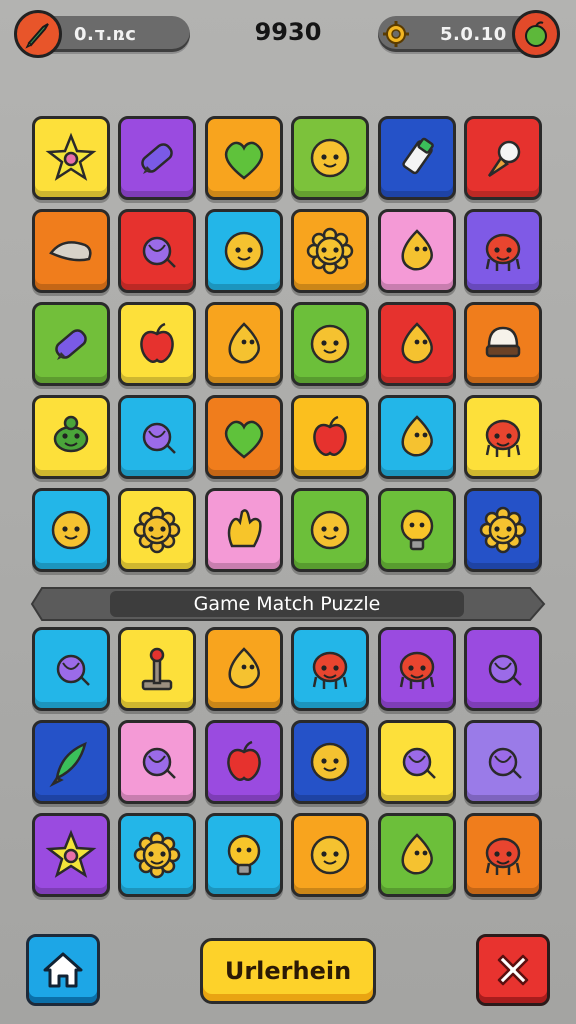 The image size is (576, 1024). I want to click on top-tile-r1-c3, so click(244, 158).